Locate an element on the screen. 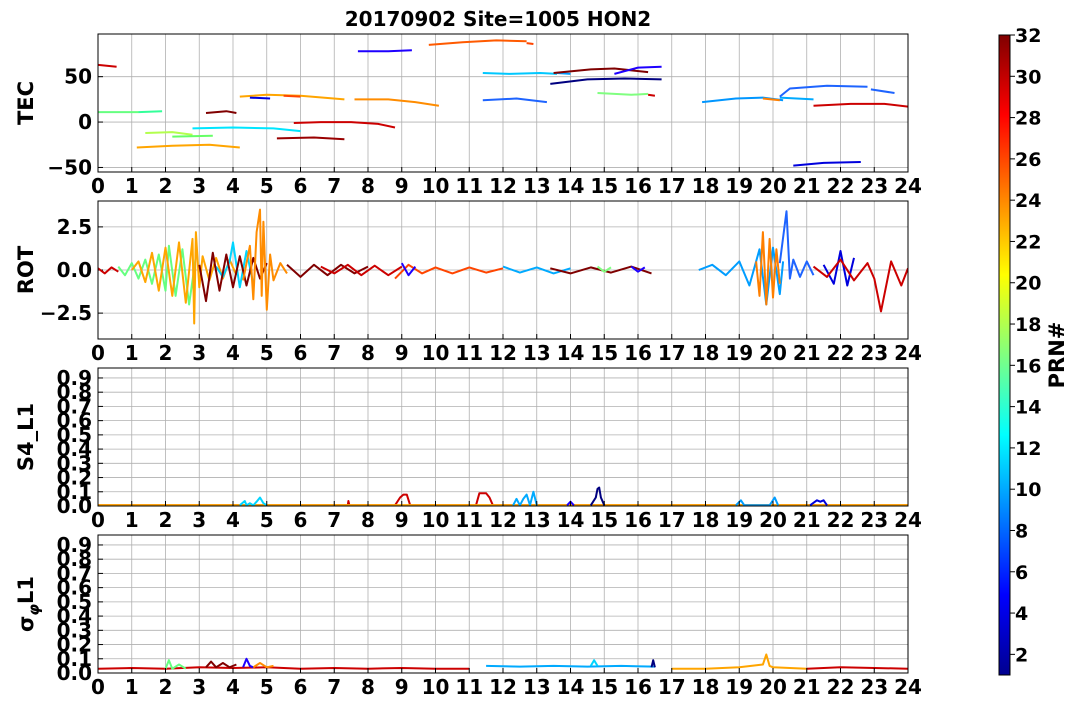 Image resolution: width=1077 pixels, height=709 pixels. colorbar-tick-label: 24 is located at coordinates (1028, 201).